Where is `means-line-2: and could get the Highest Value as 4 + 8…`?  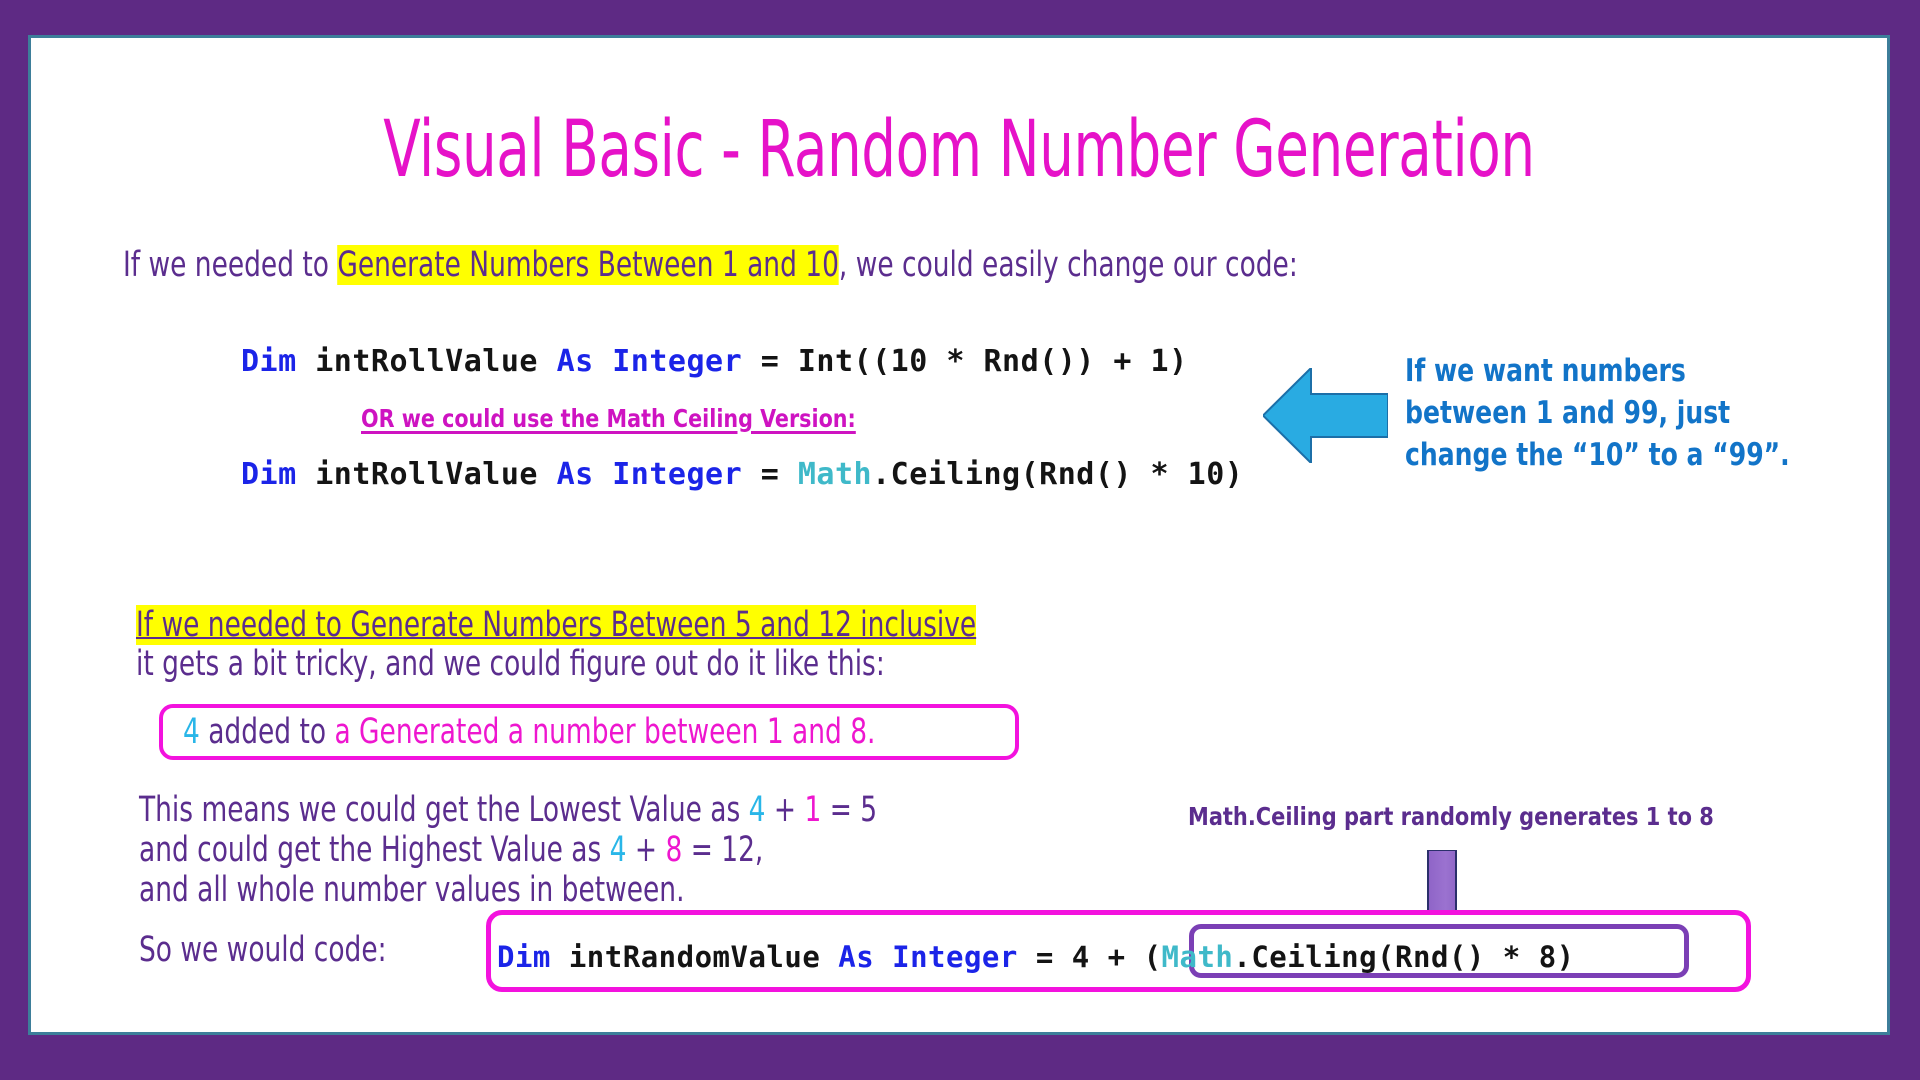
means-line-2: and could get the Highest Value as 4 + 8… is located at coordinates (451, 850).